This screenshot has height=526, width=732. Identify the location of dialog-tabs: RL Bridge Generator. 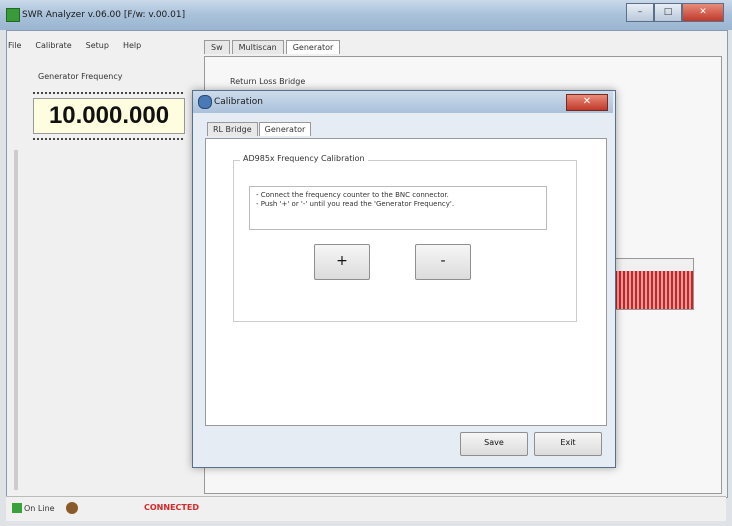
(259, 129).